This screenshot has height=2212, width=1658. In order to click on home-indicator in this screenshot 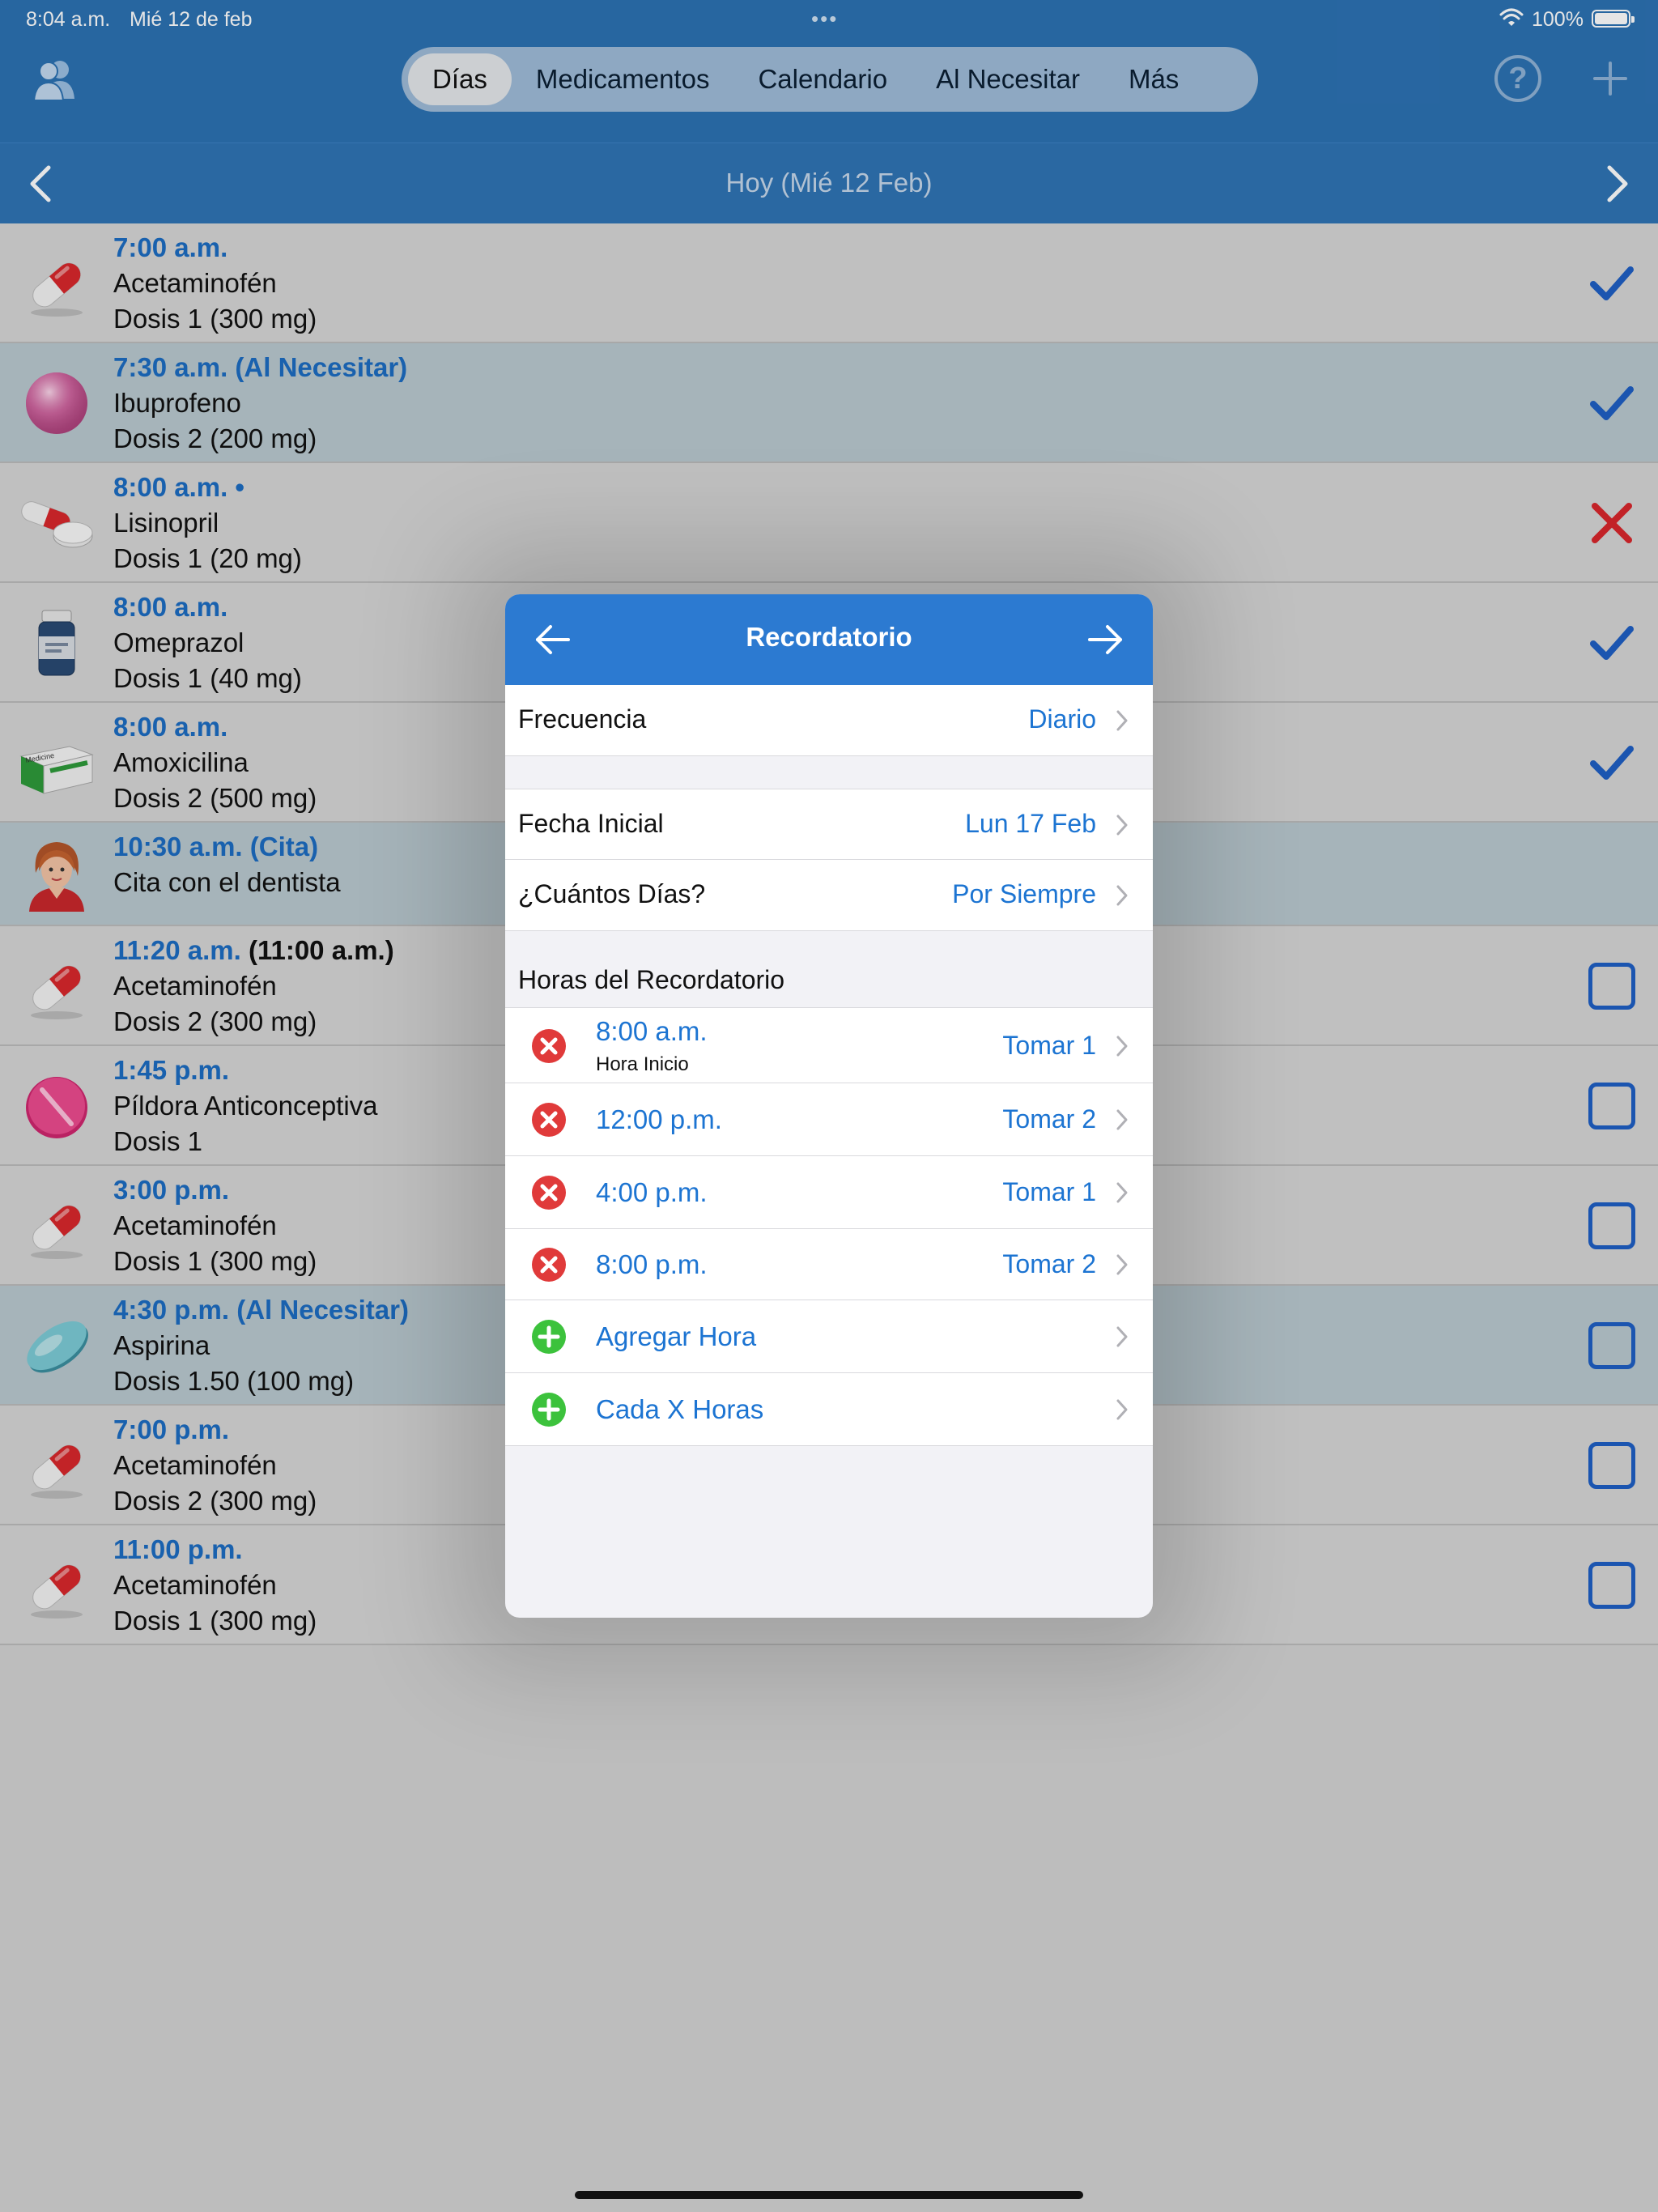, I will do `click(829, 2195)`.